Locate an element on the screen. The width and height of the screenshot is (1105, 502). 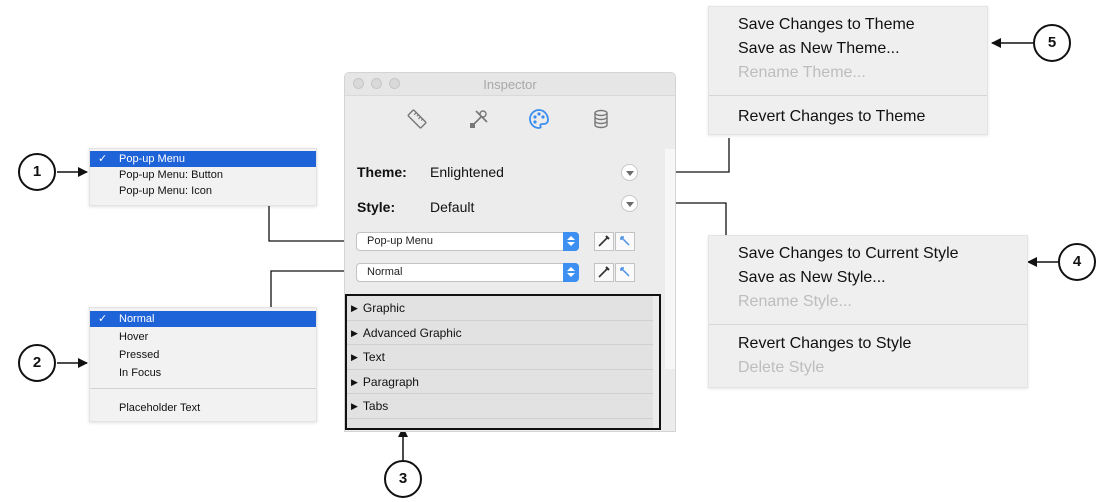
menu-item-popup-menu-icon: Pop-up Menu: Icon is located at coordinates (203, 191).